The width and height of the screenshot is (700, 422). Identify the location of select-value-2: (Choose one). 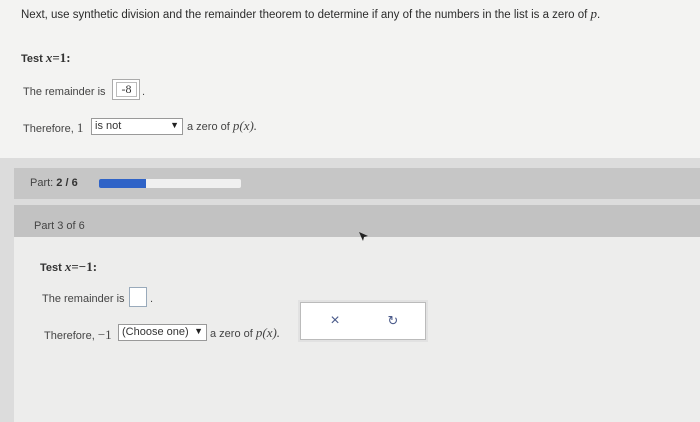
(155, 332).